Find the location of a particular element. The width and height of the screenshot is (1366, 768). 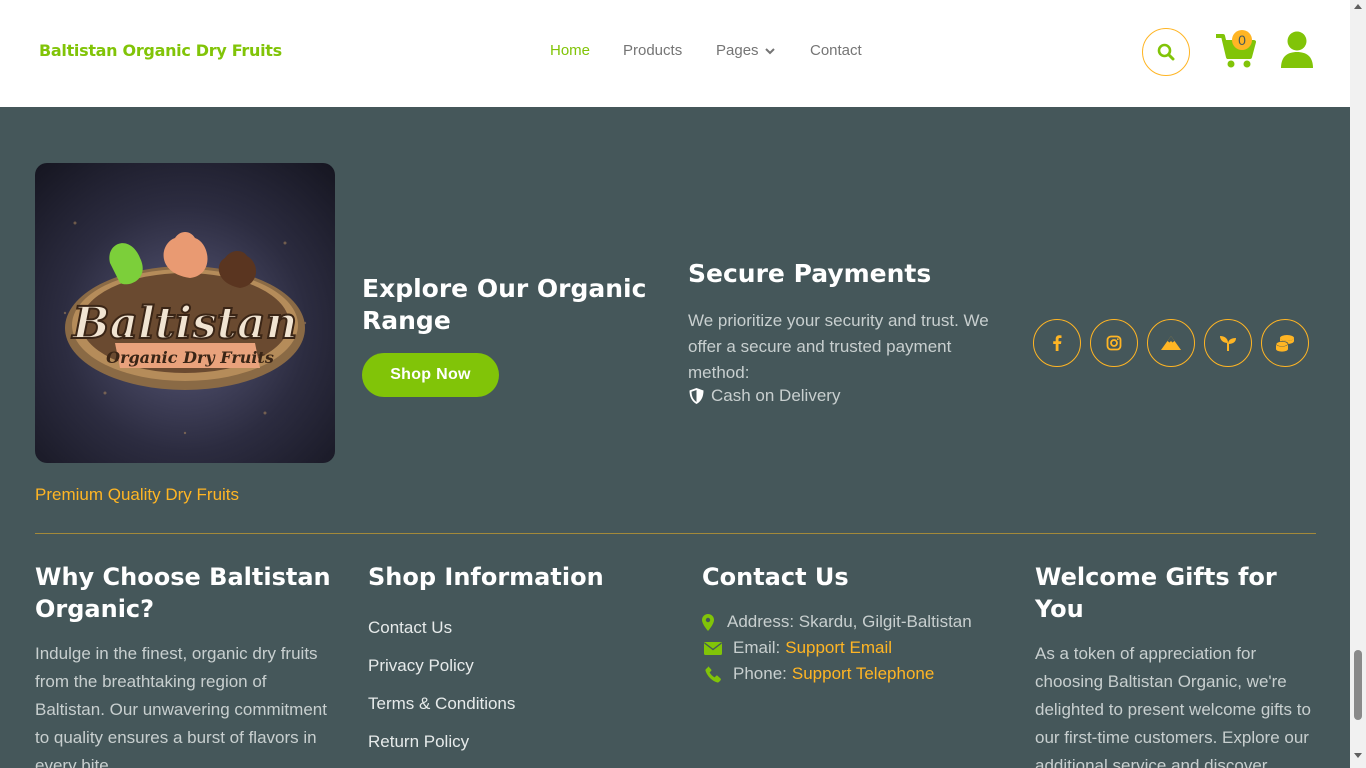

nav-home: Home is located at coordinates (570, 50).